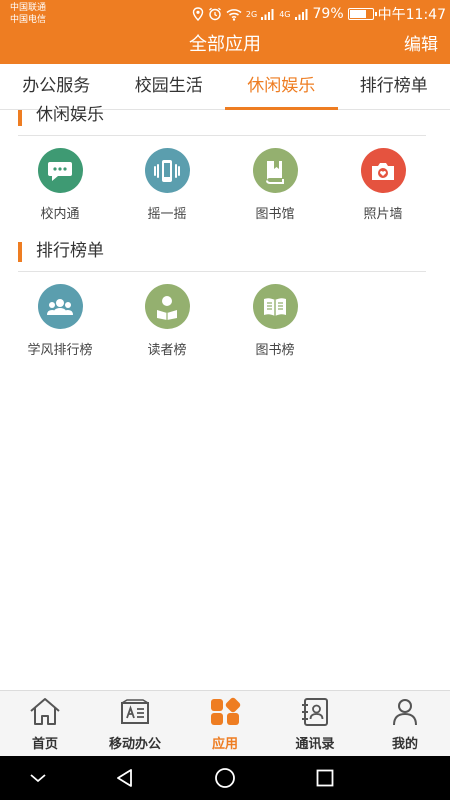  I want to click on home-button, so click(225, 778).